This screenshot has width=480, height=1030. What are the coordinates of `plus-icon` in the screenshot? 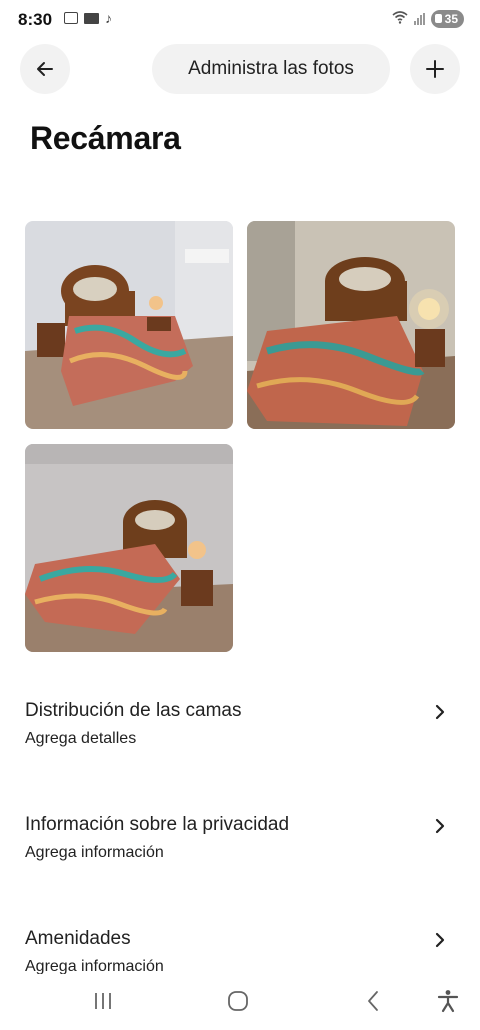 It's located at (435, 69).